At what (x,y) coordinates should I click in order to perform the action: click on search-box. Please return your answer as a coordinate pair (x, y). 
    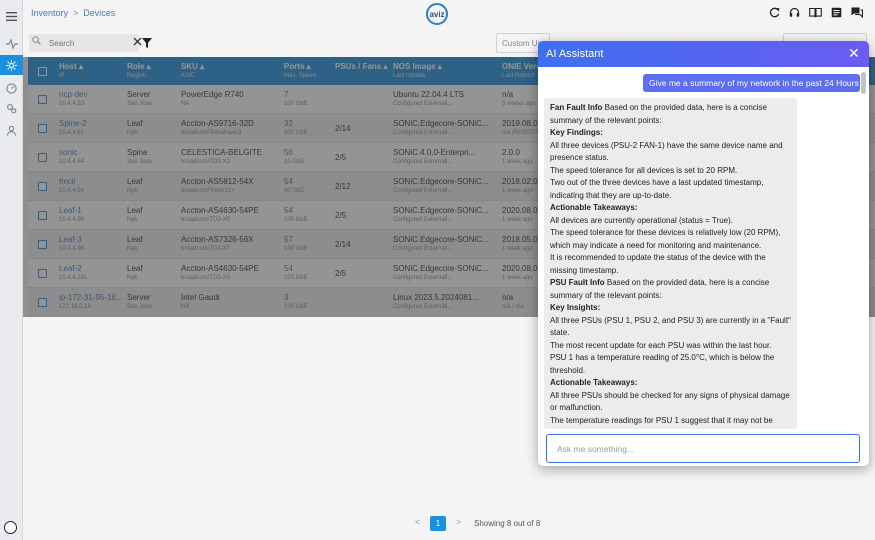
    Looking at the image, I should click on (85, 43).